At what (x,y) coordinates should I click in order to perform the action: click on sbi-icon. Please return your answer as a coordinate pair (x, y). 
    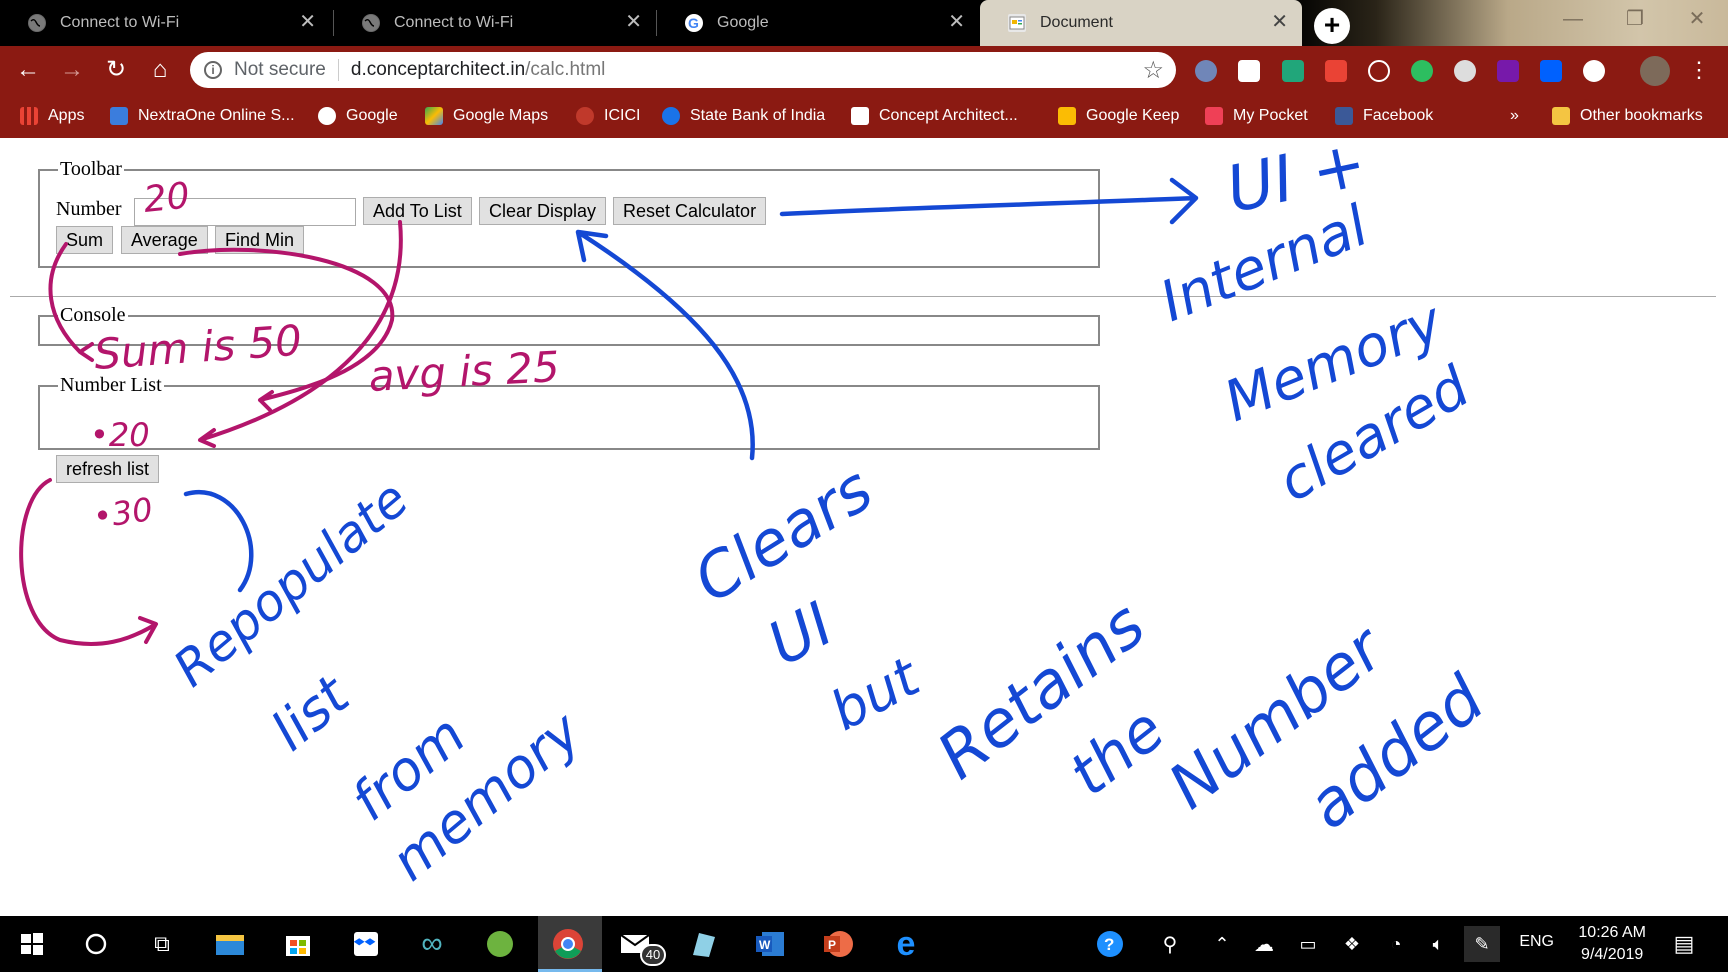
    Looking at the image, I should click on (671, 116).